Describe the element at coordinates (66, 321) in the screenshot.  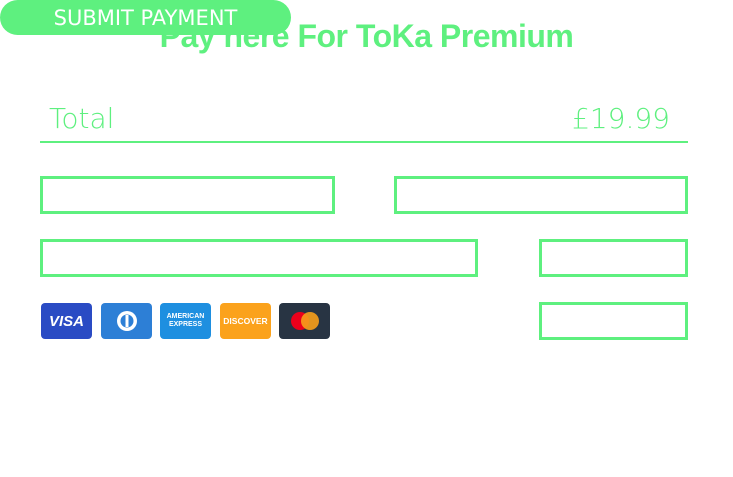
I see `visa-icon: VISA` at that location.